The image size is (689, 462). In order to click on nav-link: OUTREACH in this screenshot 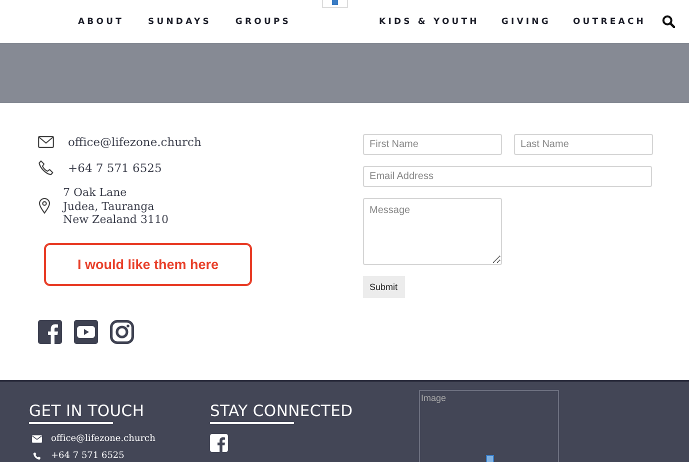, I will do `click(609, 21)`.